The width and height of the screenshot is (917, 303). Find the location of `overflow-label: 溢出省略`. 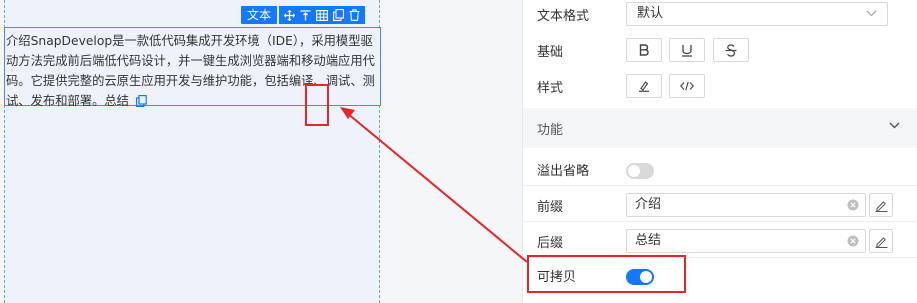

overflow-label: 溢出省略 is located at coordinates (563, 171).